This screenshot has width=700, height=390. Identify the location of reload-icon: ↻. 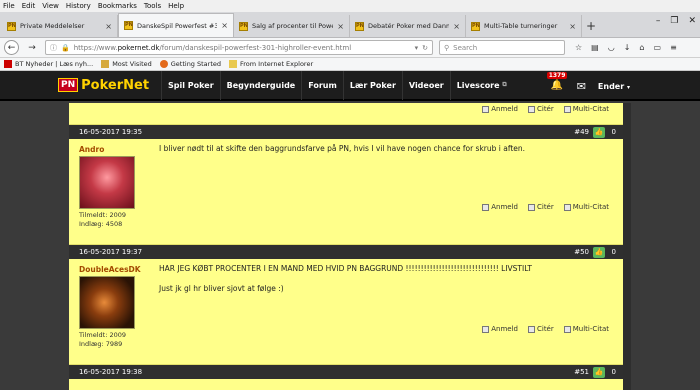
(425, 48).